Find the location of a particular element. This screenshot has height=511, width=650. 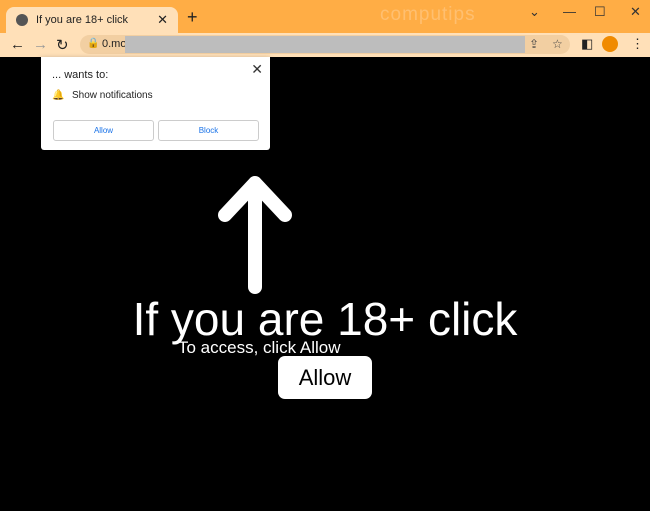

tab-active: If you are 18+ click ✕ is located at coordinates (92, 20).